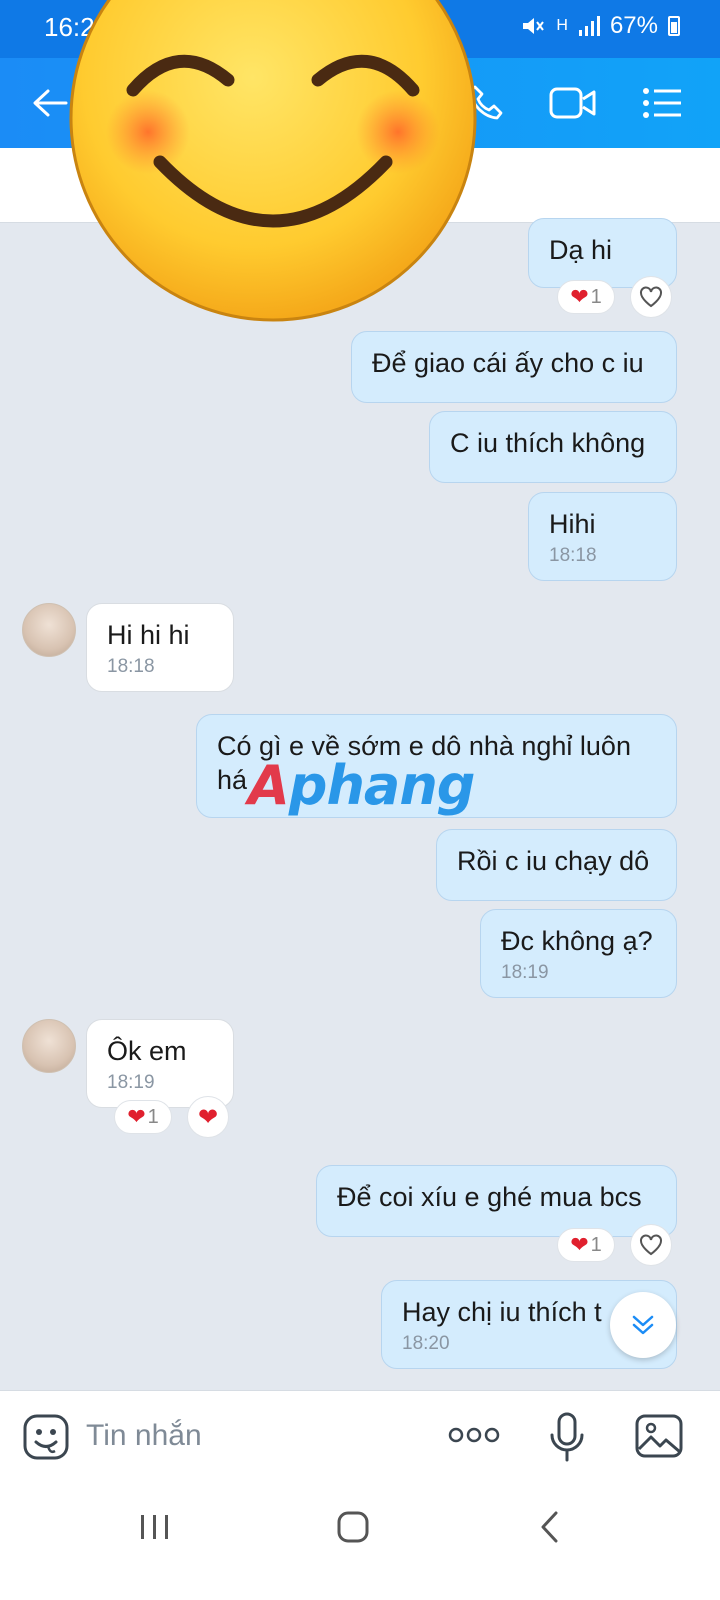 Image resolution: width=720 pixels, height=1600 pixels. What do you see at coordinates (581, 250) in the screenshot?
I see `message-text: Dạ hi` at bounding box center [581, 250].